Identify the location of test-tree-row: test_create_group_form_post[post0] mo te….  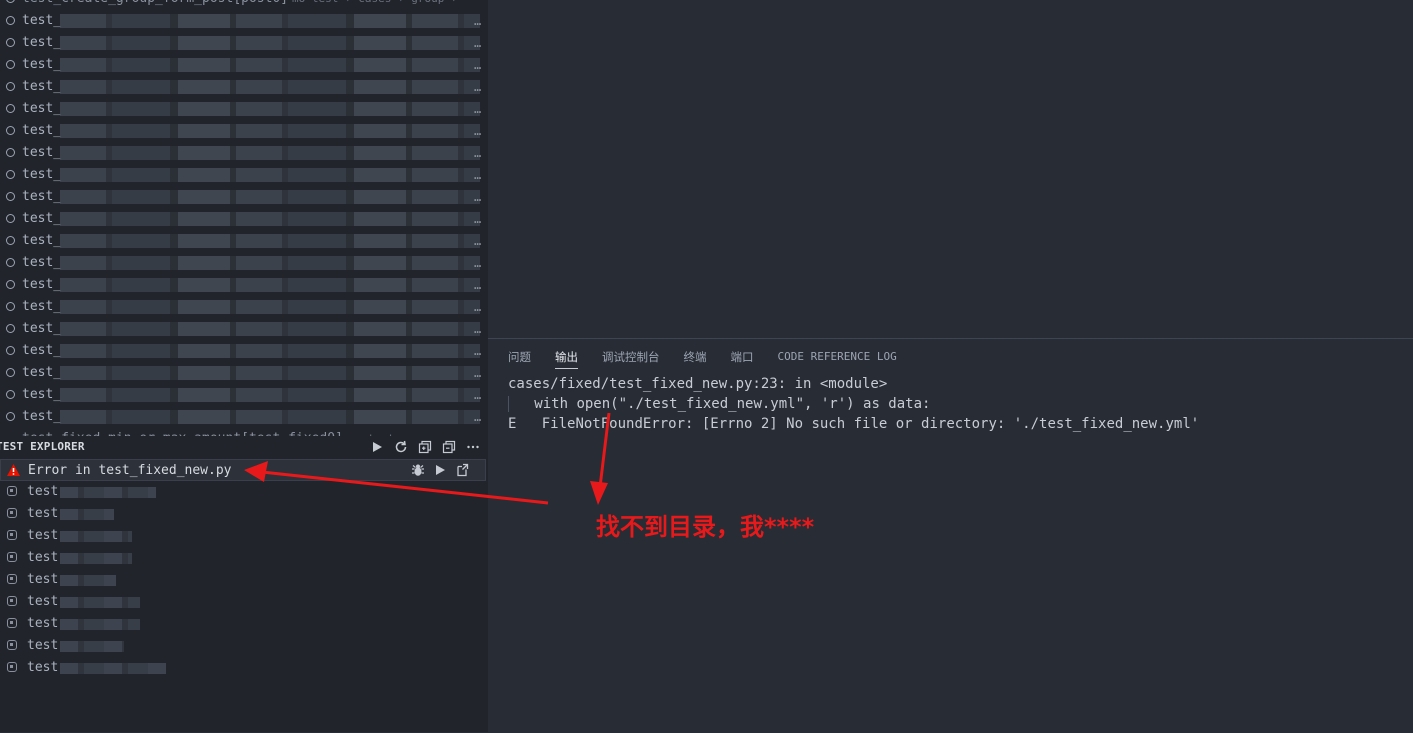
(244, 5).